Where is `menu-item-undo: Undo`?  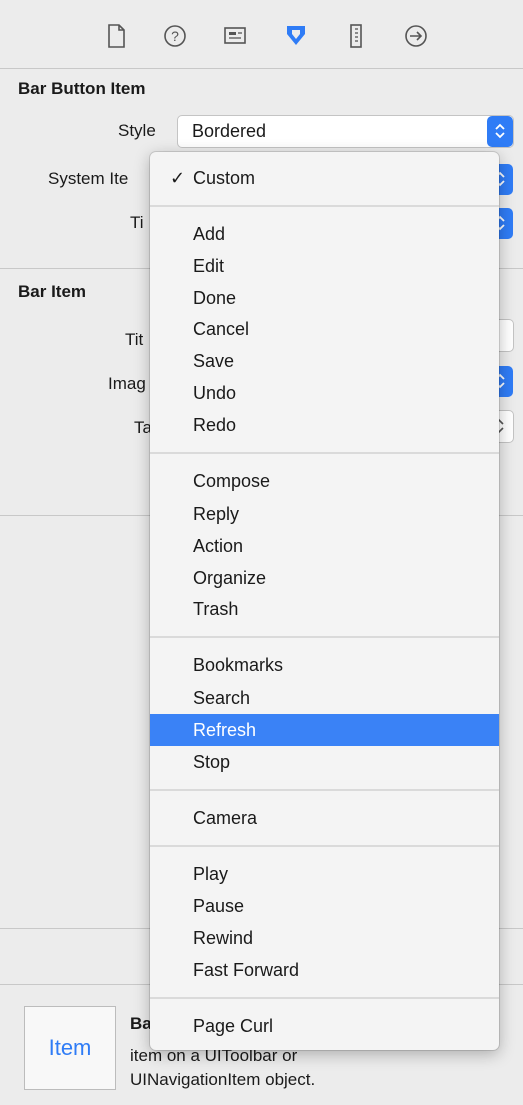 menu-item-undo: Undo is located at coordinates (324, 393).